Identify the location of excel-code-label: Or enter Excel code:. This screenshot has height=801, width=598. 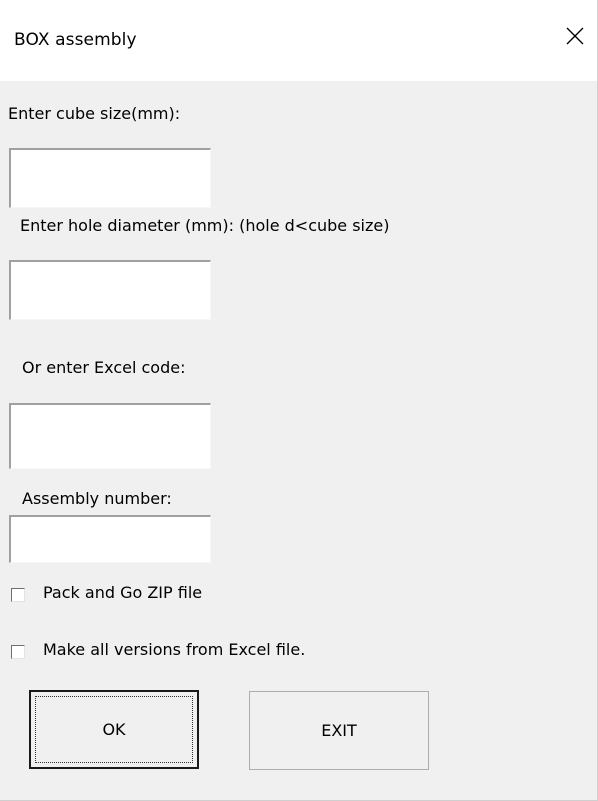
(104, 367).